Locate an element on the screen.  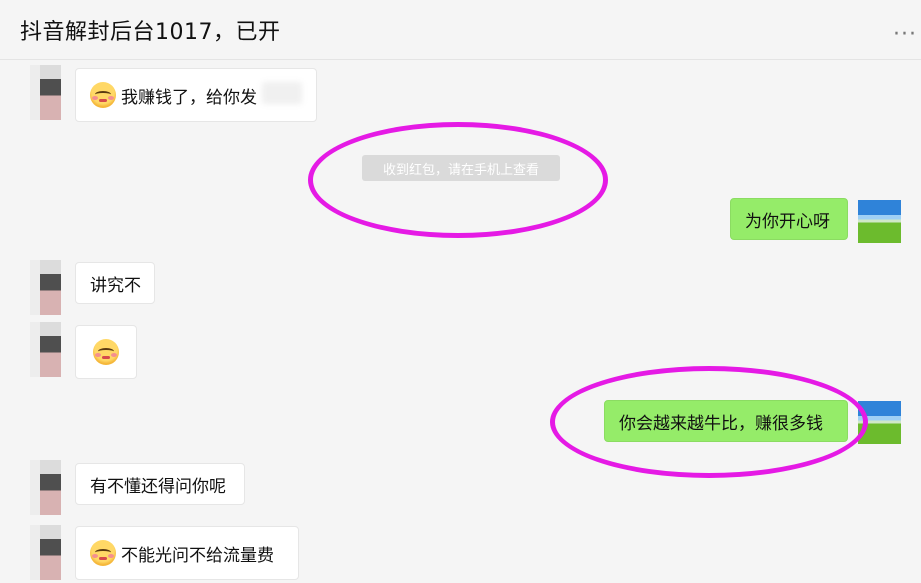
message-text: 我赚钱了，给你发 is located at coordinates (189, 97).